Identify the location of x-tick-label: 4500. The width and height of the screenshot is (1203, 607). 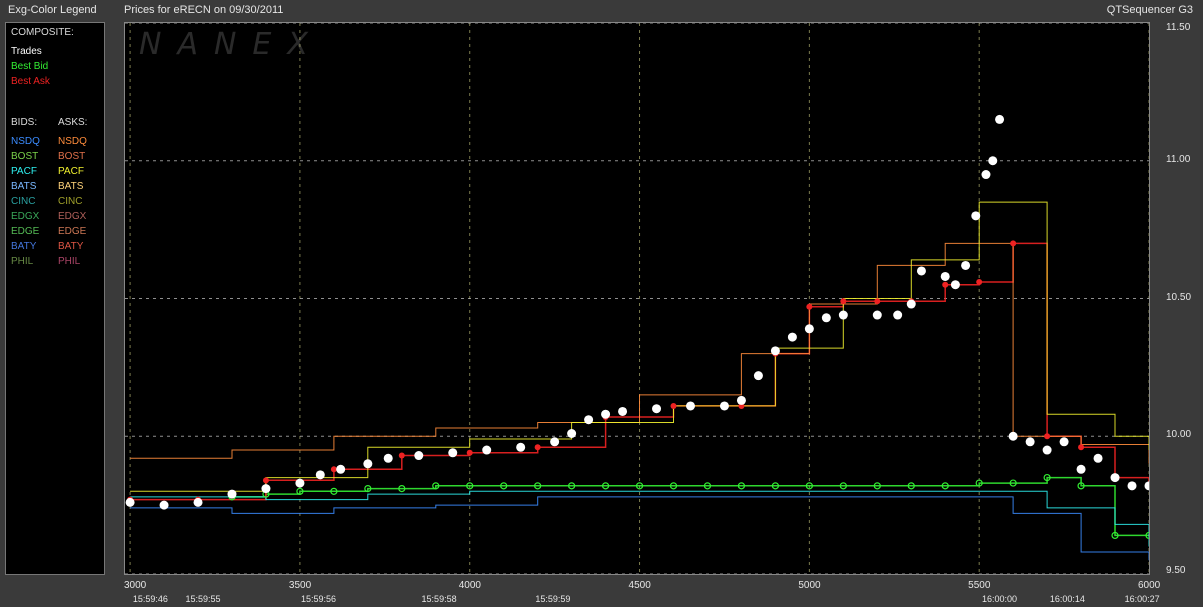
(639, 585).